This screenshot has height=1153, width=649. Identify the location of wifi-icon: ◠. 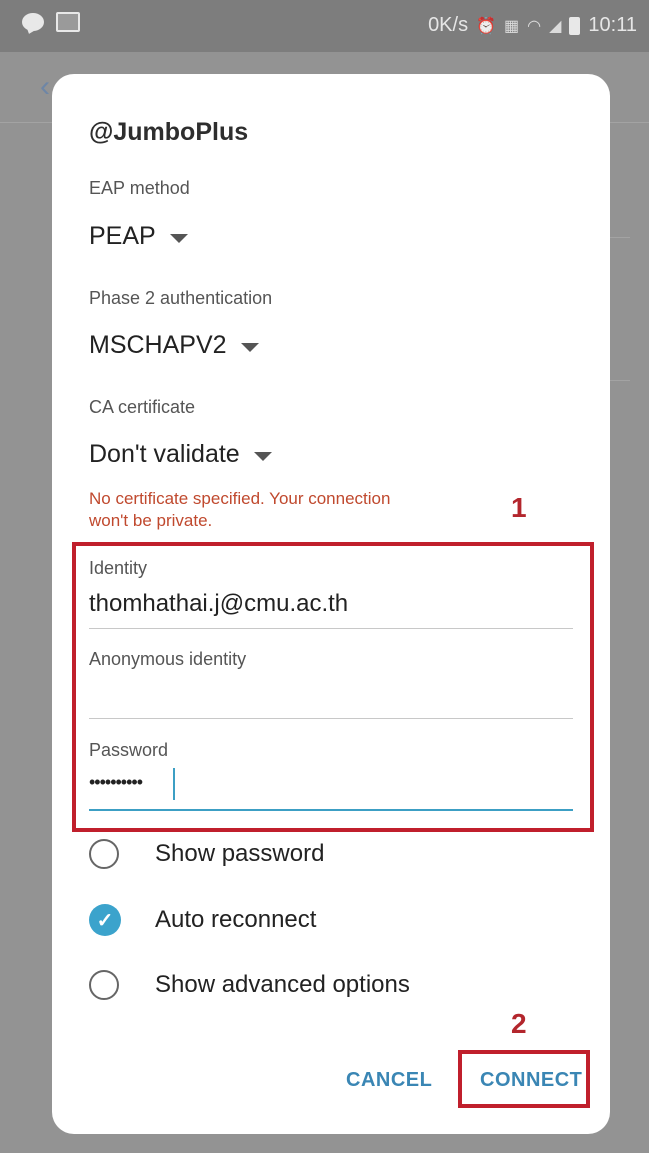
(534, 26).